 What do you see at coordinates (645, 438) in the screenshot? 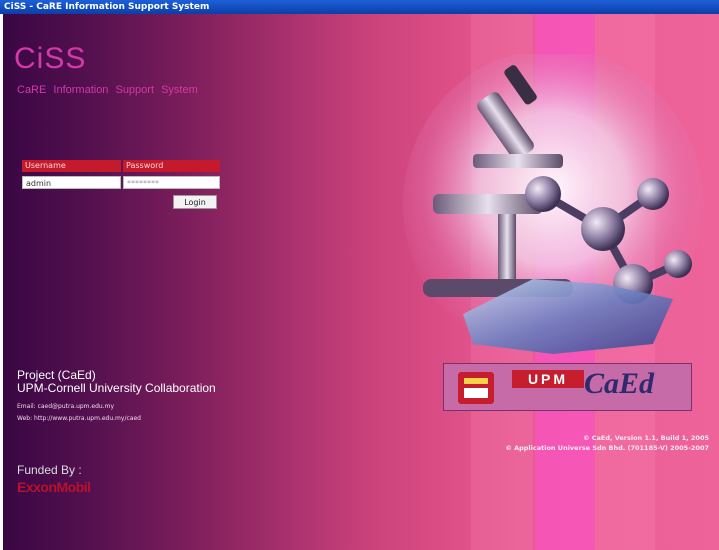
I see `copyright-line: © CaEd, Version 1.1, Build 1, 2005` at bounding box center [645, 438].